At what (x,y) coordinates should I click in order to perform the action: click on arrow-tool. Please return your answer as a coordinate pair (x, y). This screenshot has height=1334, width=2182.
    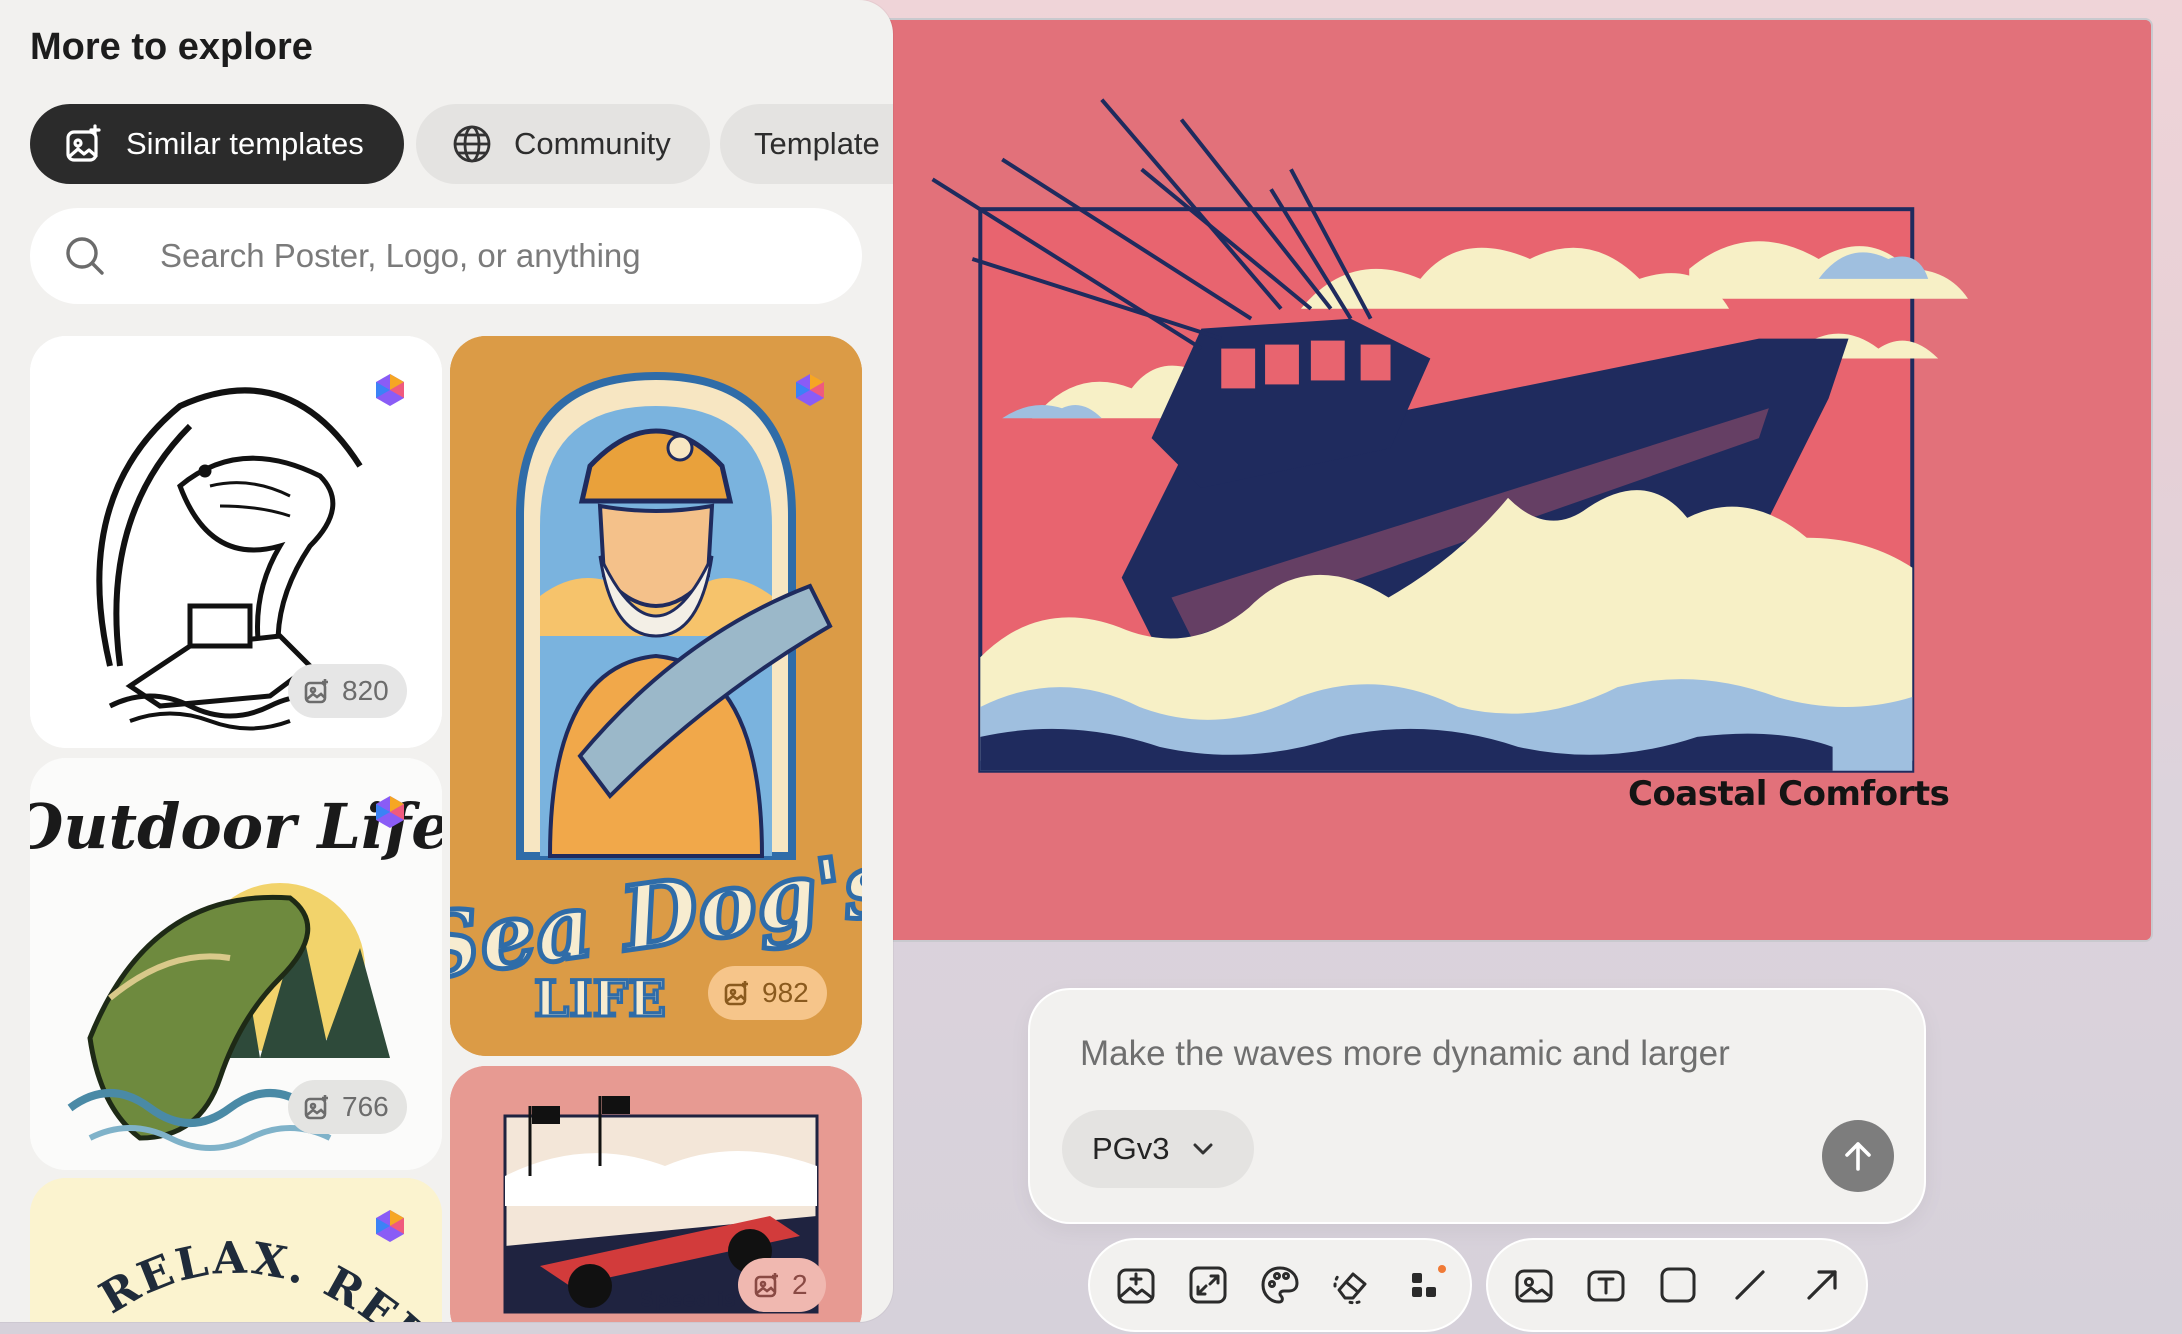
    Looking at the image, I should click on (1822, 1285).